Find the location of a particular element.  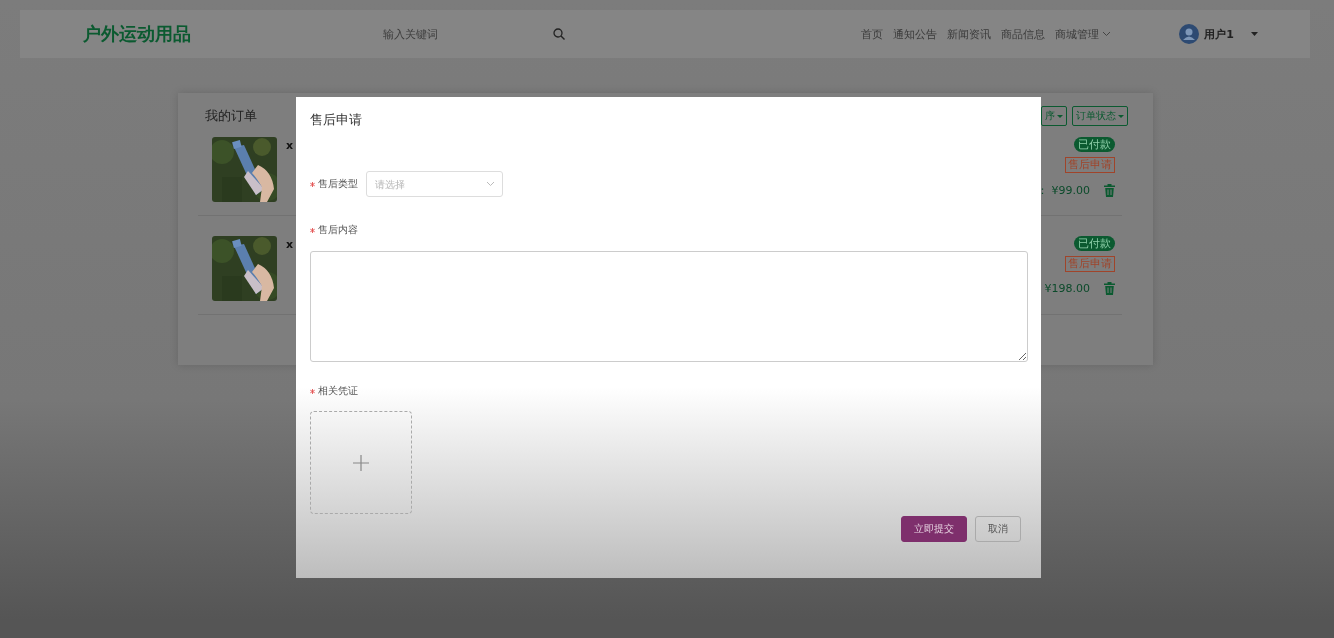

submit-button: 立即提交 is located at coordinates (934, 529).